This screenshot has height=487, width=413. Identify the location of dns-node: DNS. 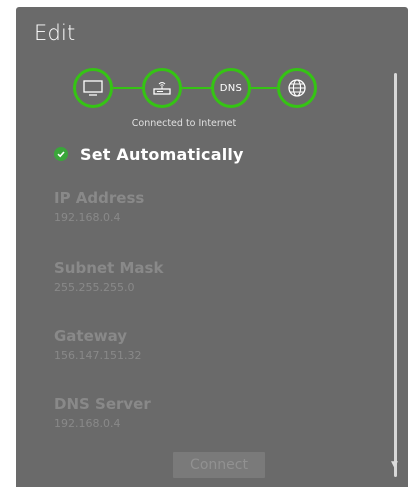
(231, 88).